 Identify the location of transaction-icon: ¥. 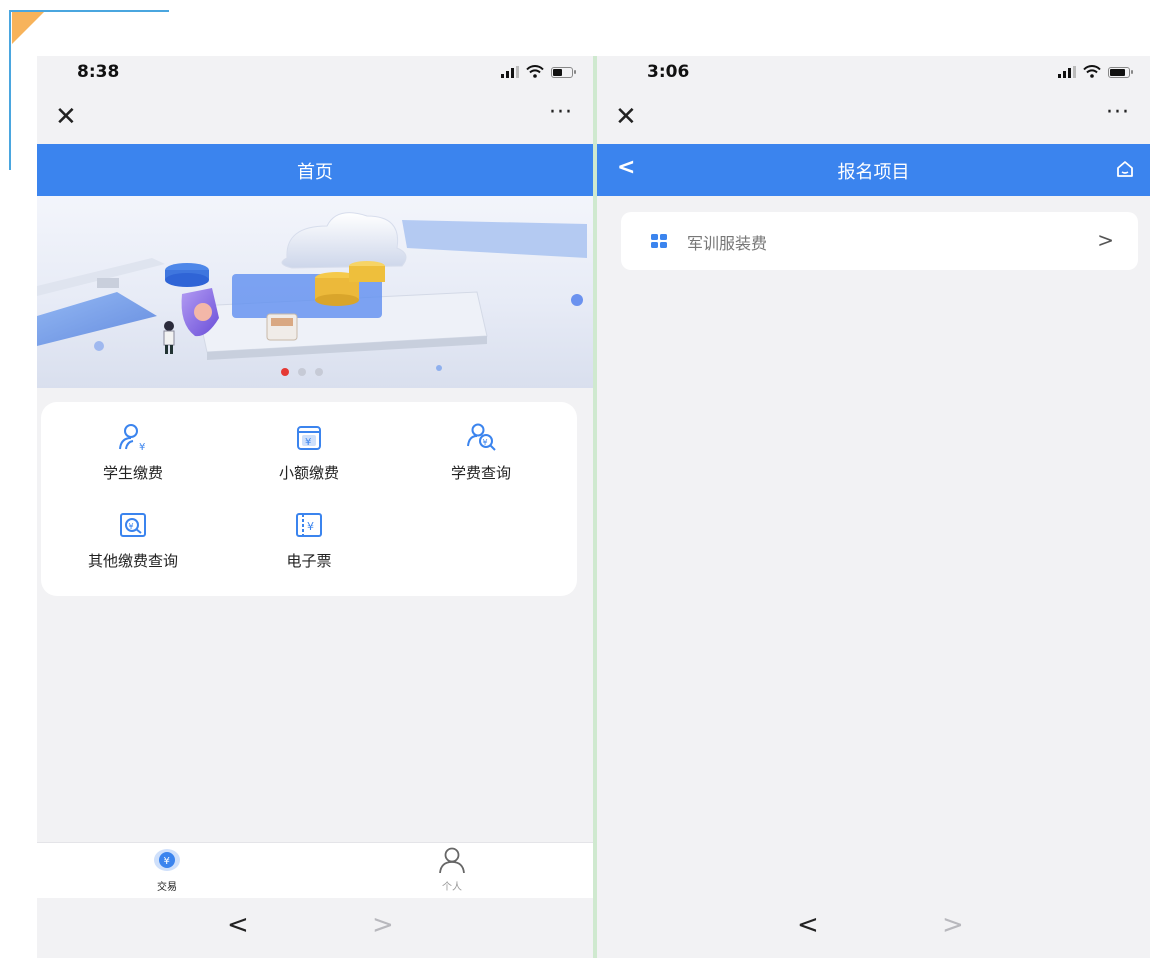
(167, 860).